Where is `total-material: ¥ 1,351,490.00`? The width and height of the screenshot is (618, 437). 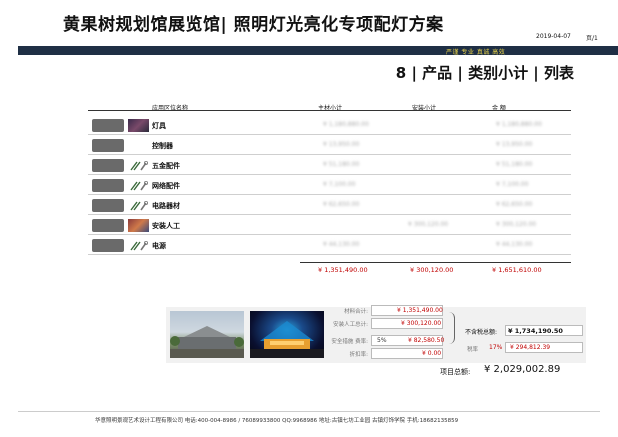 total-material: ¥ 1,351,490.00 is located at coordinates (343, 270).